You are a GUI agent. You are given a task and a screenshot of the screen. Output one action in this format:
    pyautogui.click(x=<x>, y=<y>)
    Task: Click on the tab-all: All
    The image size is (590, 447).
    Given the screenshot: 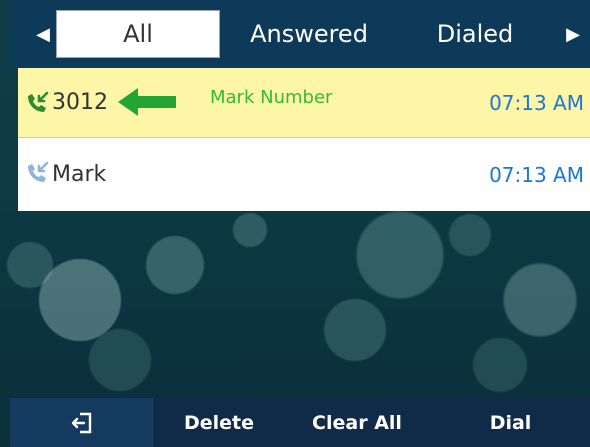 What is the action you would take?
    pyautogui.click(x=138, y=34)
    